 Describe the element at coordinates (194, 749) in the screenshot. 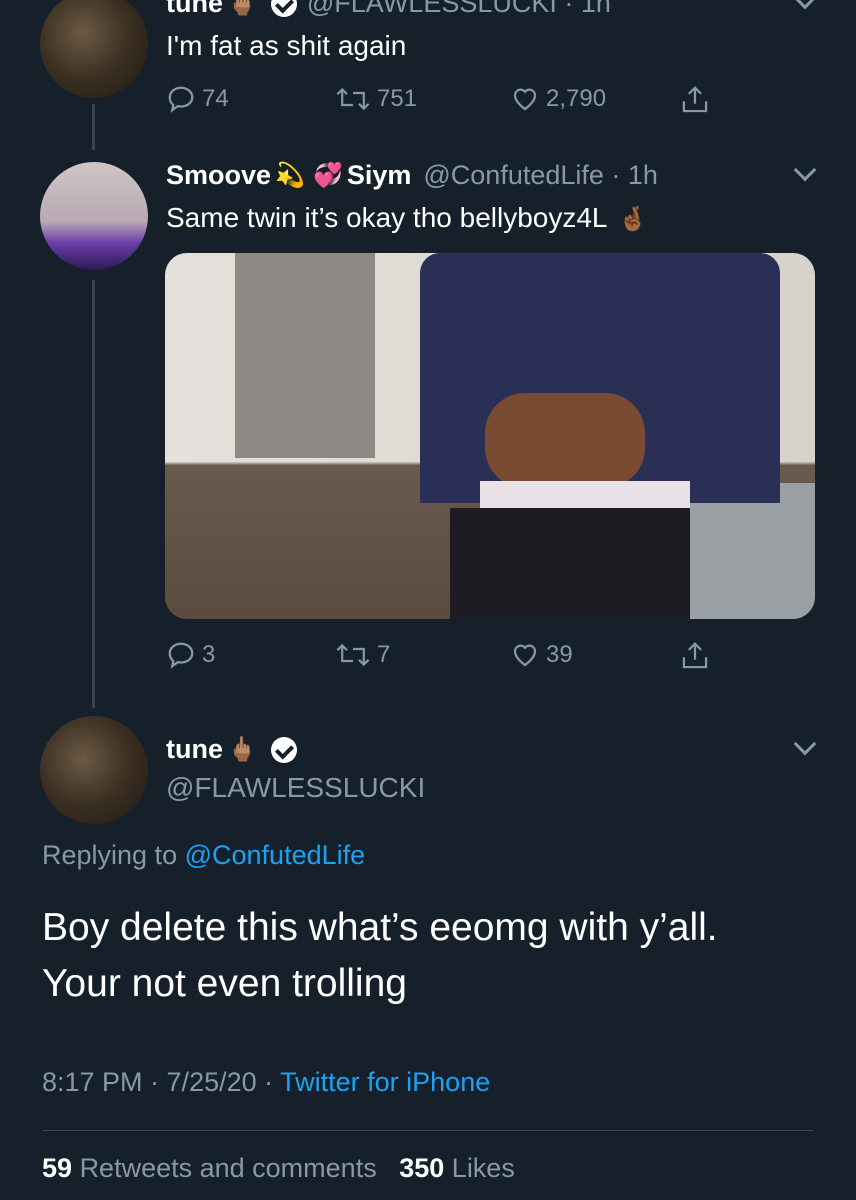

I see `main-tweet-display-name: tune` at that location.